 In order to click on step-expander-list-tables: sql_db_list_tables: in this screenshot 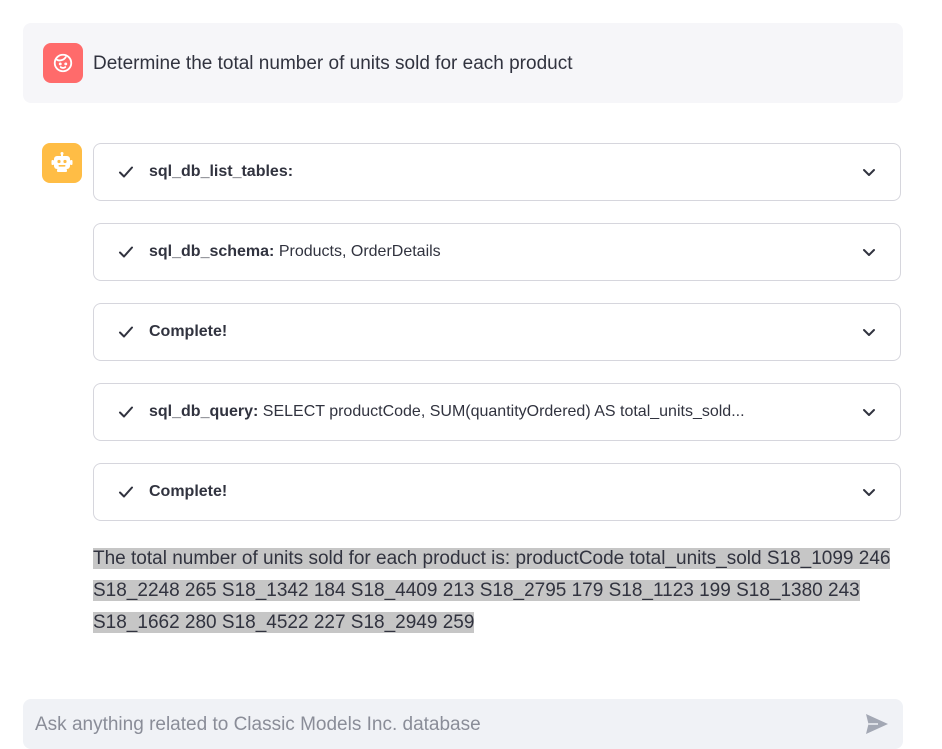, I will do `click(497, 172)`.